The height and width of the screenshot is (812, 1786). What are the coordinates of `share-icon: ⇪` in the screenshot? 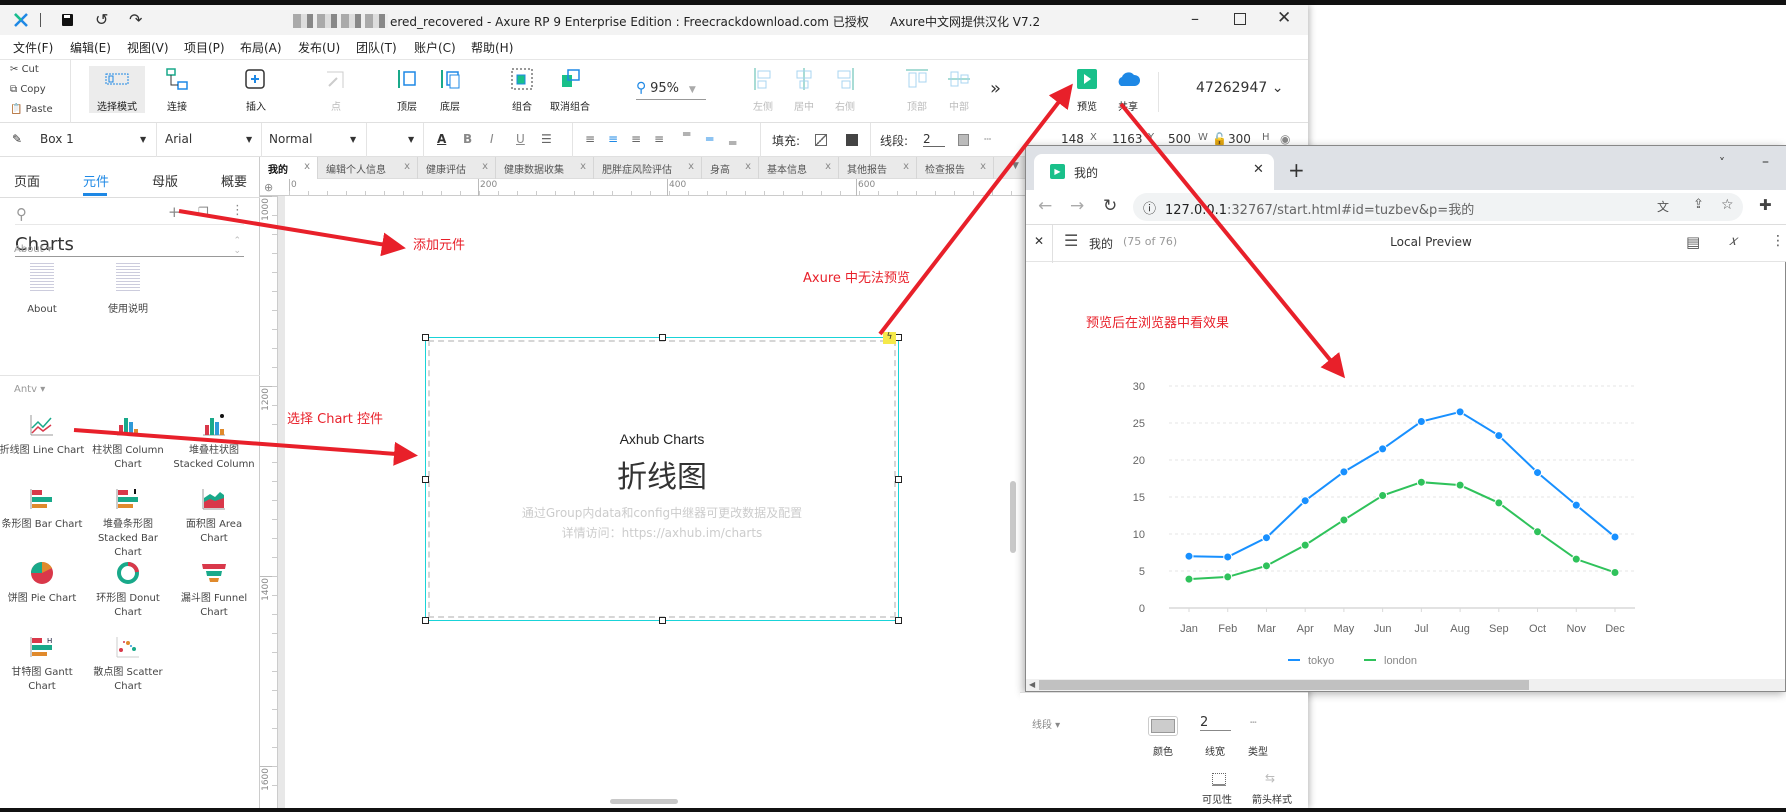 It's located at (1698, 204).